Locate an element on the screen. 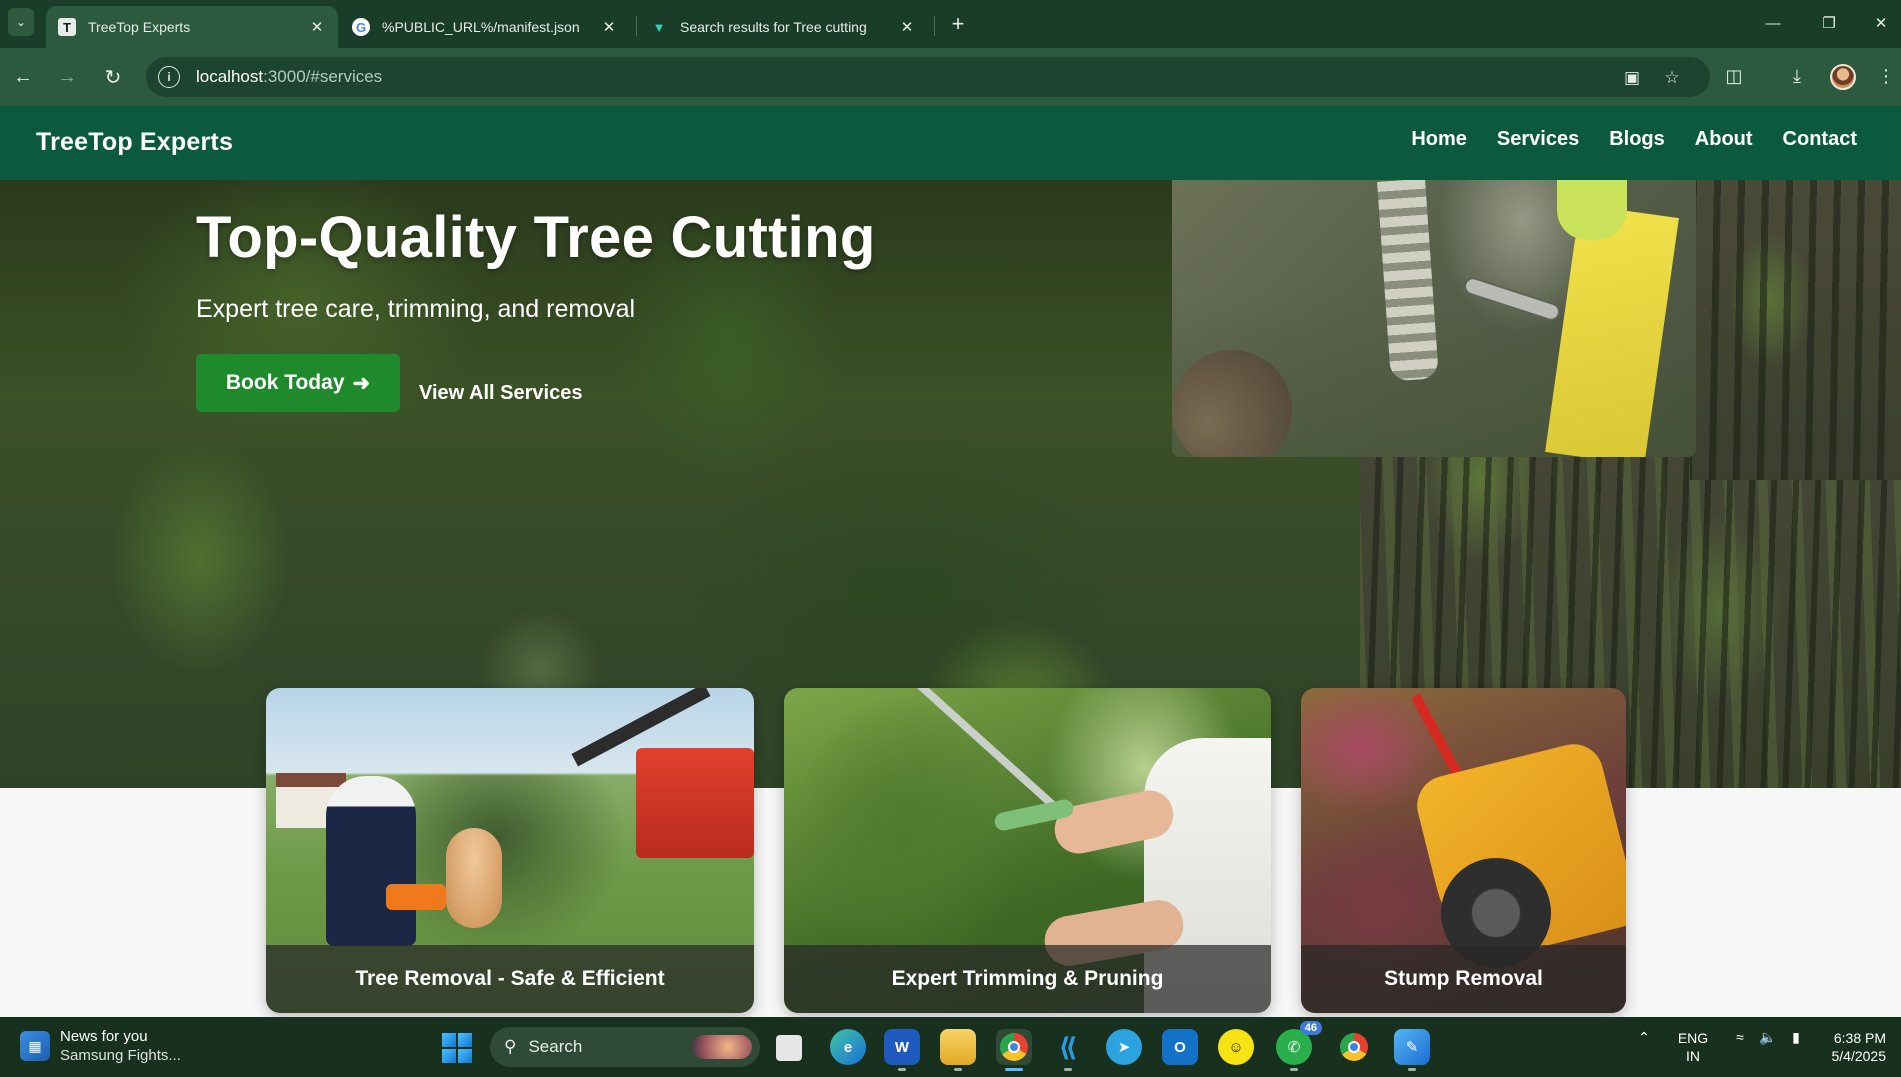  task-view-icon is located at coordinates (789, 1048).